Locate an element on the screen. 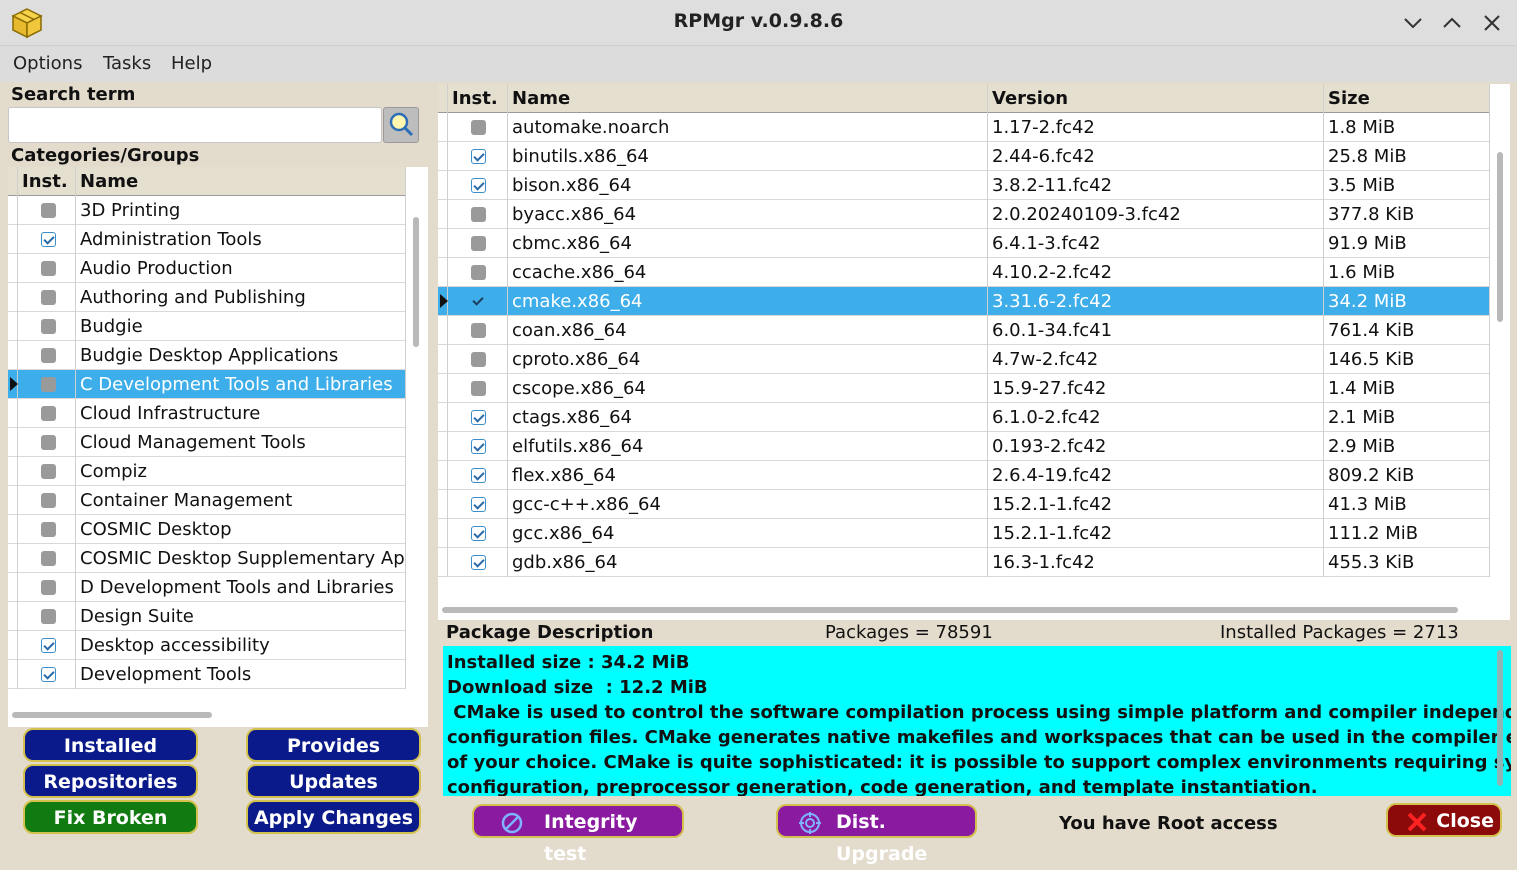 The height and width of the screenshot is (870, 1517). category-row: Design Suite is located at coordinates (207, 616).